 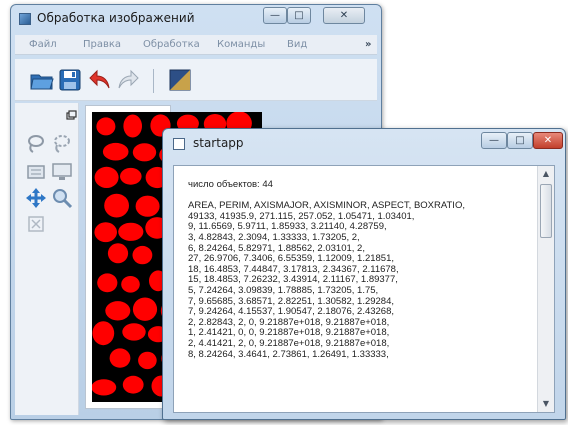 What do you see at coordinates (171, 44) in the screenshot?
I see `menu-processing: Обработка` at bounding box center [171, 44].